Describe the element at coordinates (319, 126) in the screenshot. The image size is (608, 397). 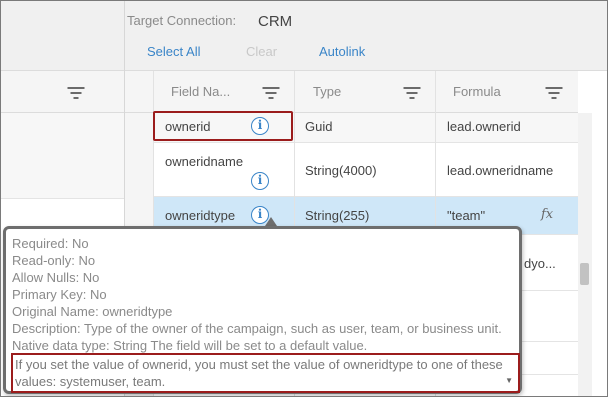
I see `type-cell: Guid` at that location.